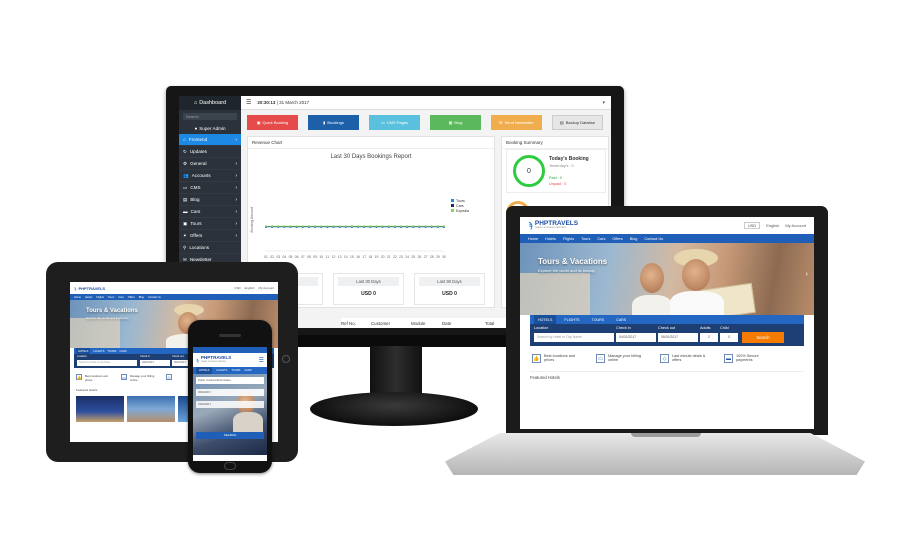 This screenshot has height=549, width=899. What do you see at coordinates (230, 435) in the screenshot?
I see `phone-search-button: SEARCH` at bounding box center [230, 435].